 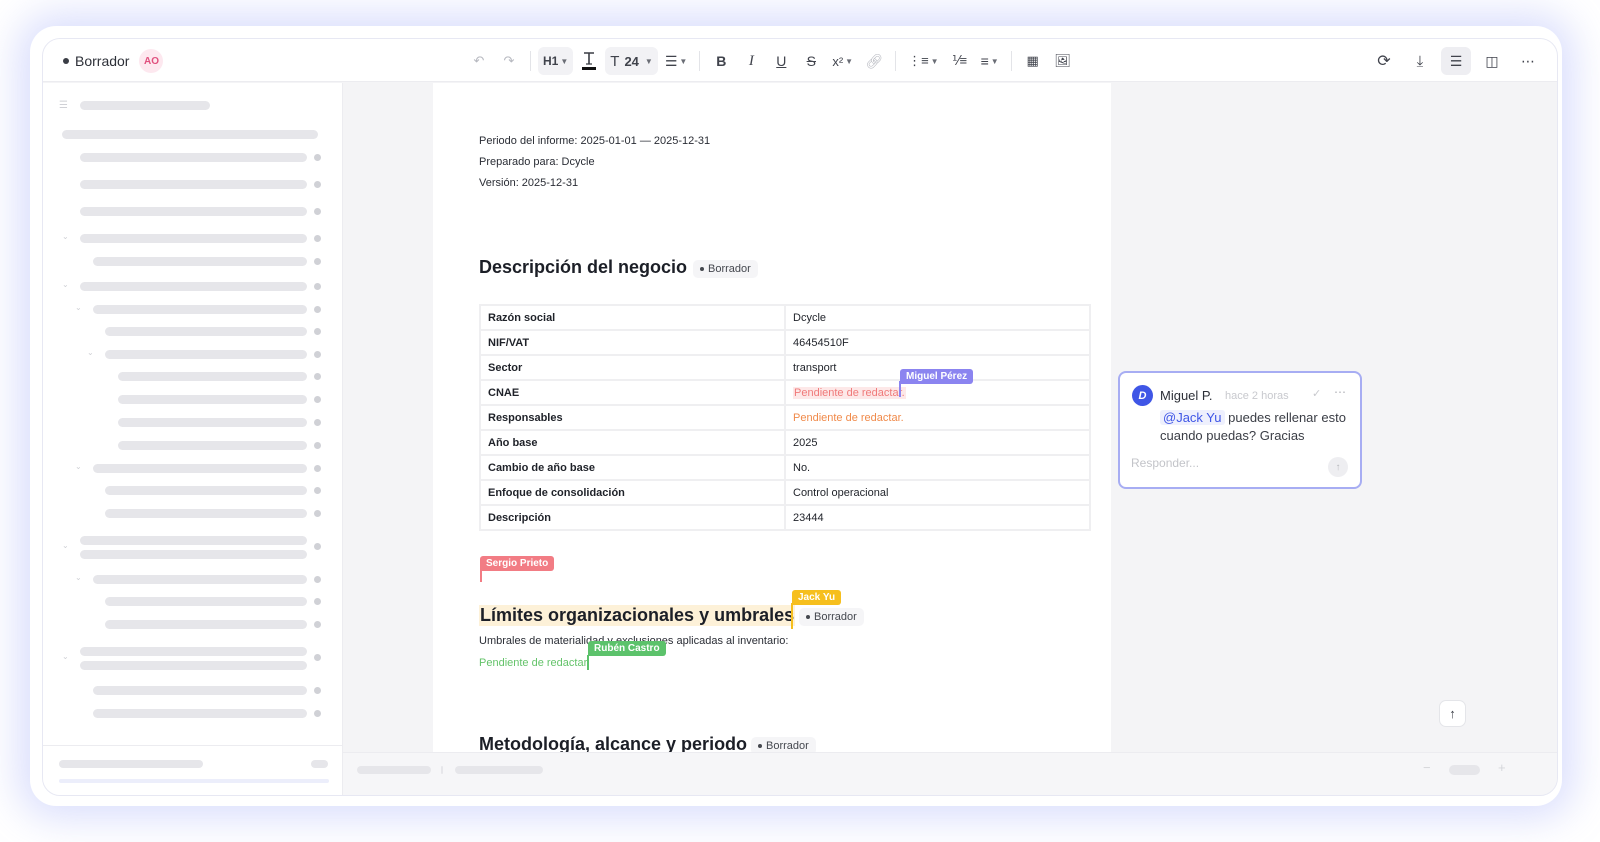 What do you see at coordinates (1502, 767) in the screenshot?
I see `zoom-in-icon: +` at bounding box center [1502, 767].